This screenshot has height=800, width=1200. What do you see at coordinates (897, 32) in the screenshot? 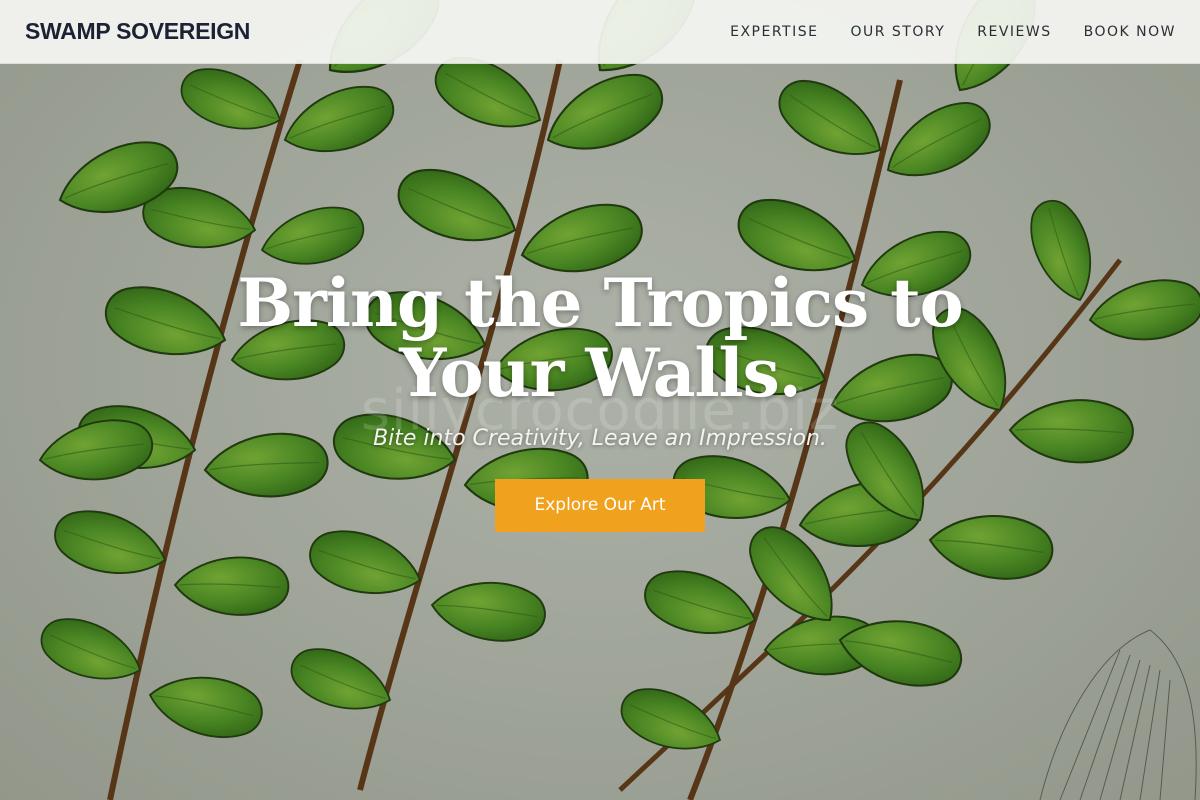
I see `nav-item-our-story: OUR STORY` at bounding box center [897, 32].